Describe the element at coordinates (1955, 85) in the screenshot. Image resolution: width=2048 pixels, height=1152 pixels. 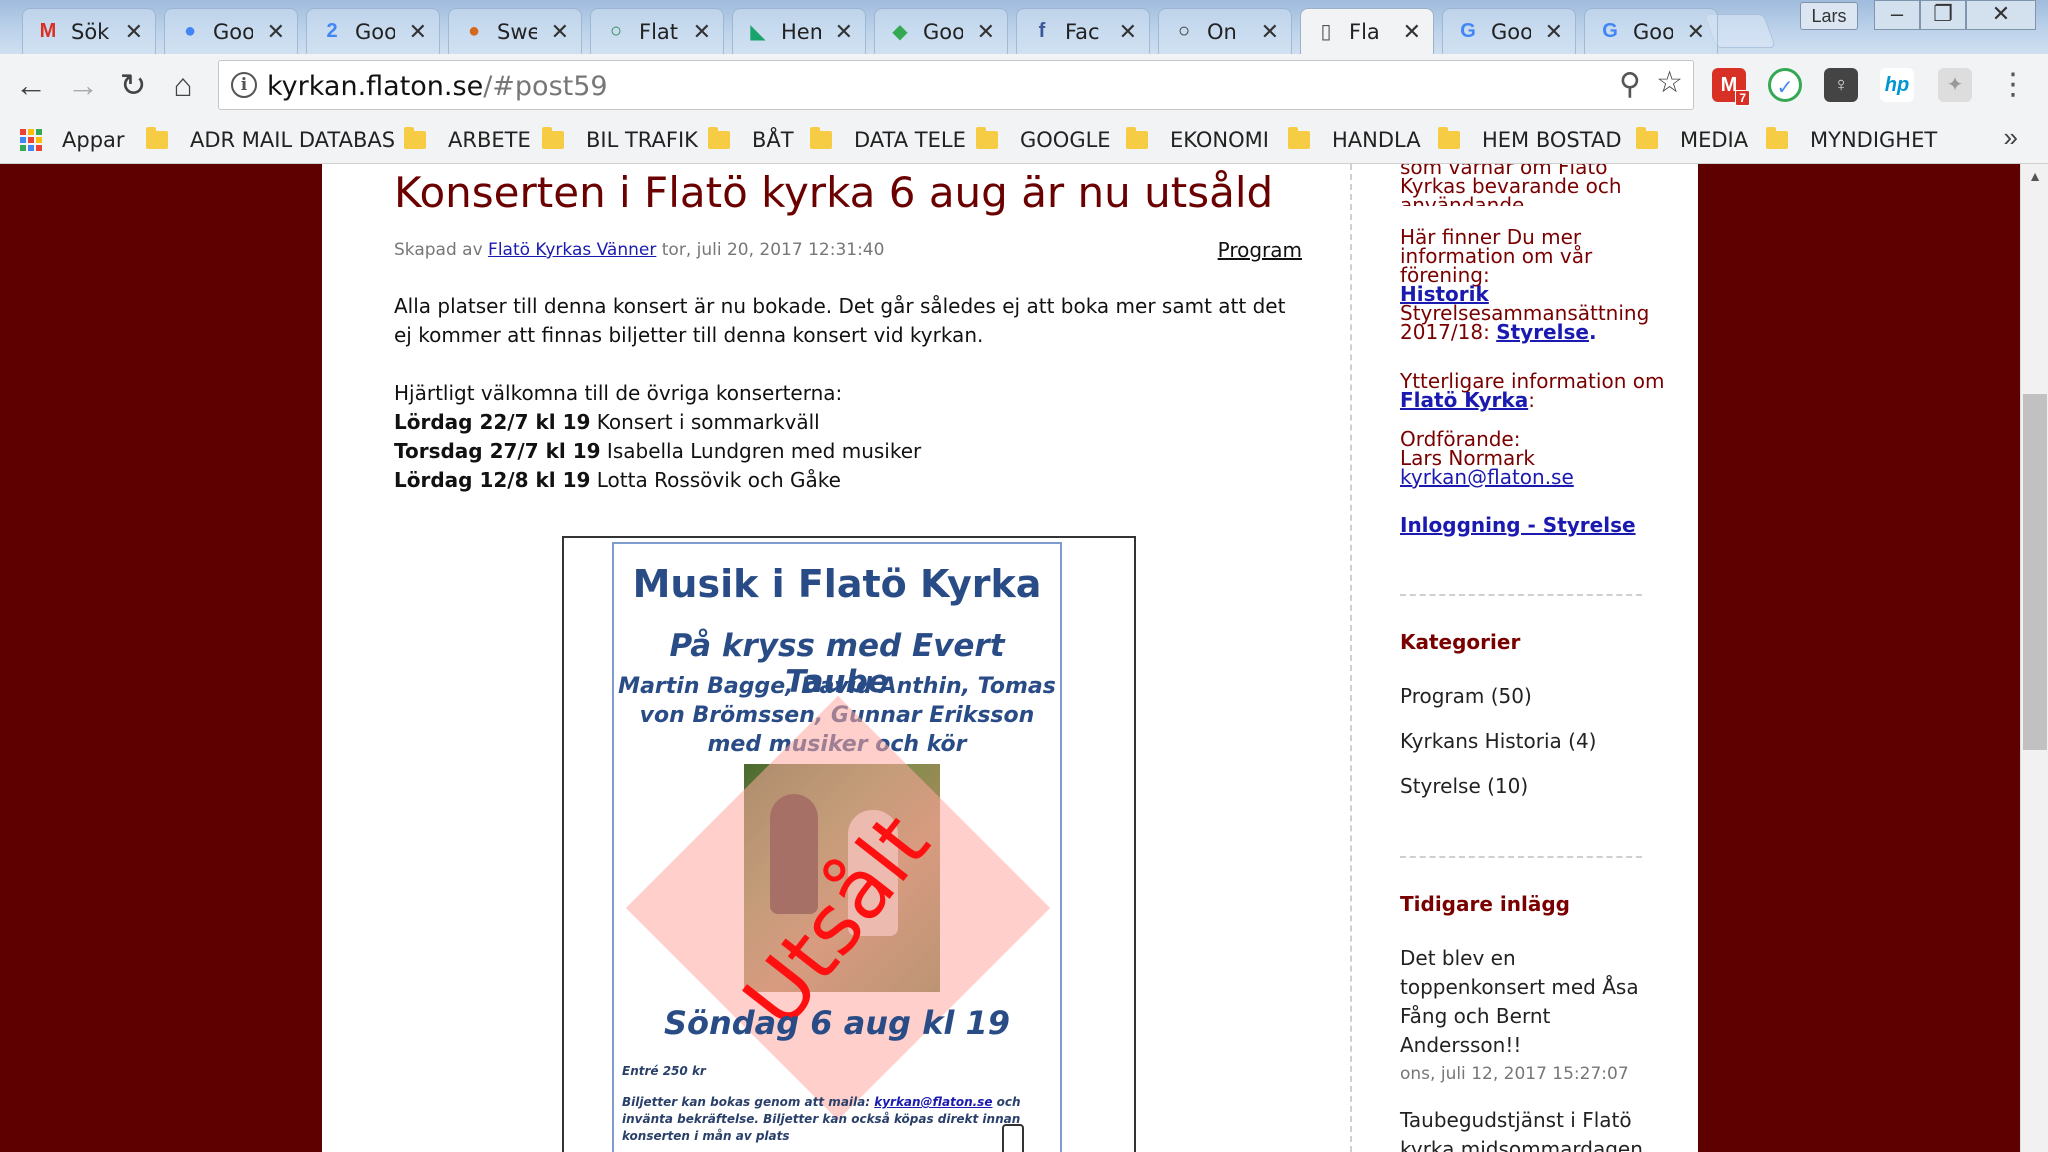
I see `puzzle-extension-icon: ✦` at that location.